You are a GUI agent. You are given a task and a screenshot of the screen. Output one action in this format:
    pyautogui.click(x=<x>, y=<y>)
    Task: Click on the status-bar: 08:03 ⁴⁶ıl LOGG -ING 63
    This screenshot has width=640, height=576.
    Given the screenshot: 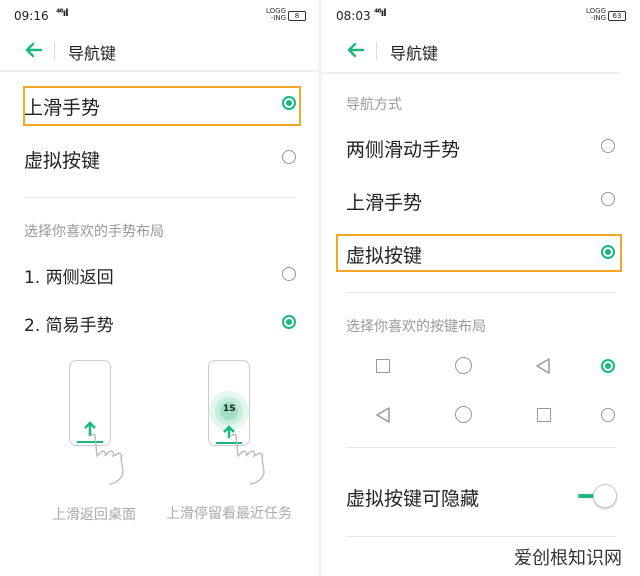 What is the action you would take?
    pyautogui.click(x=481, y=16)
    